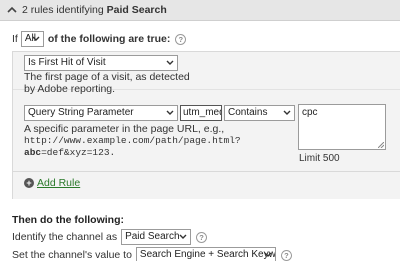 The image size is (400, 261). I want to click on limit-text: Limit 500, so click(319, 158).